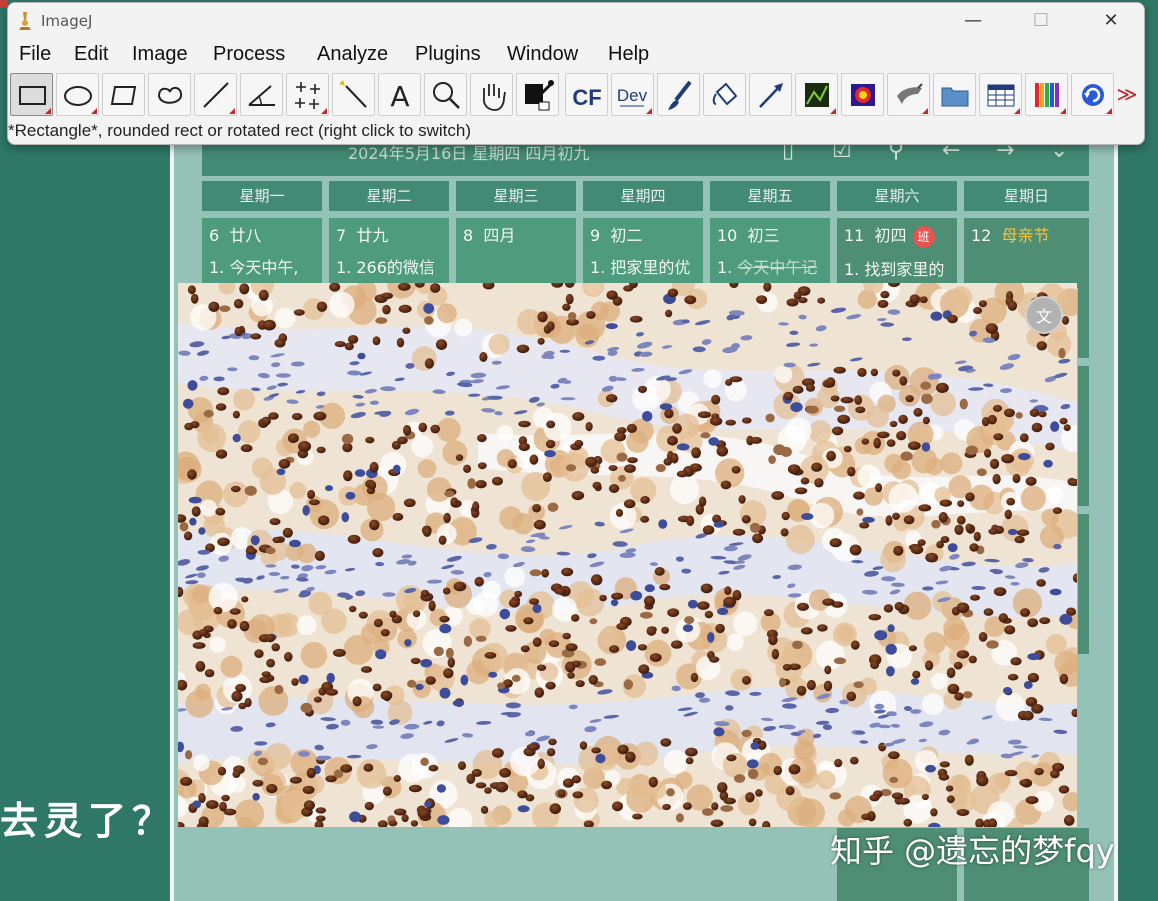  What do you see at coordinates (628, 54) in the screenshot?
I see `menu-help: Help` at bounding box center [628, 54].